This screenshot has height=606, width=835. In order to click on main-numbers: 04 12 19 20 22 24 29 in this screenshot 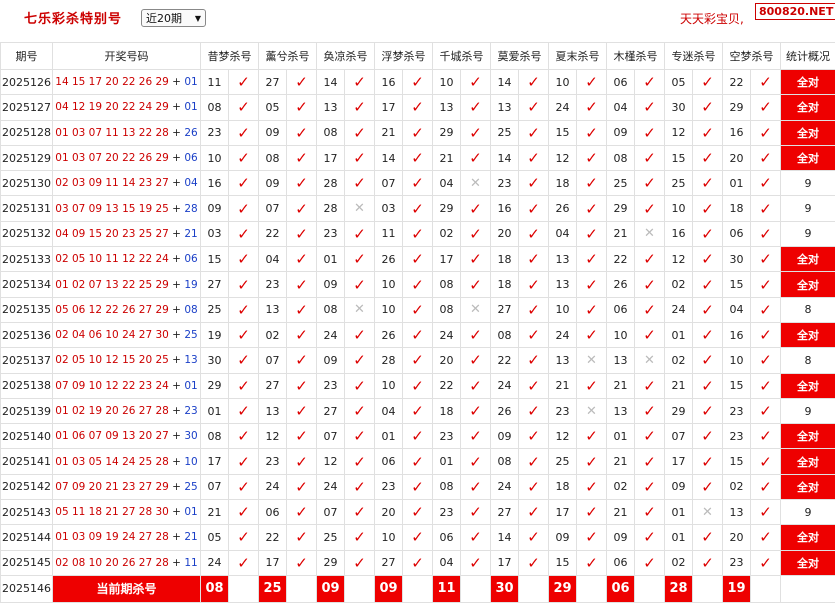, I will do `click(112, 107)`.